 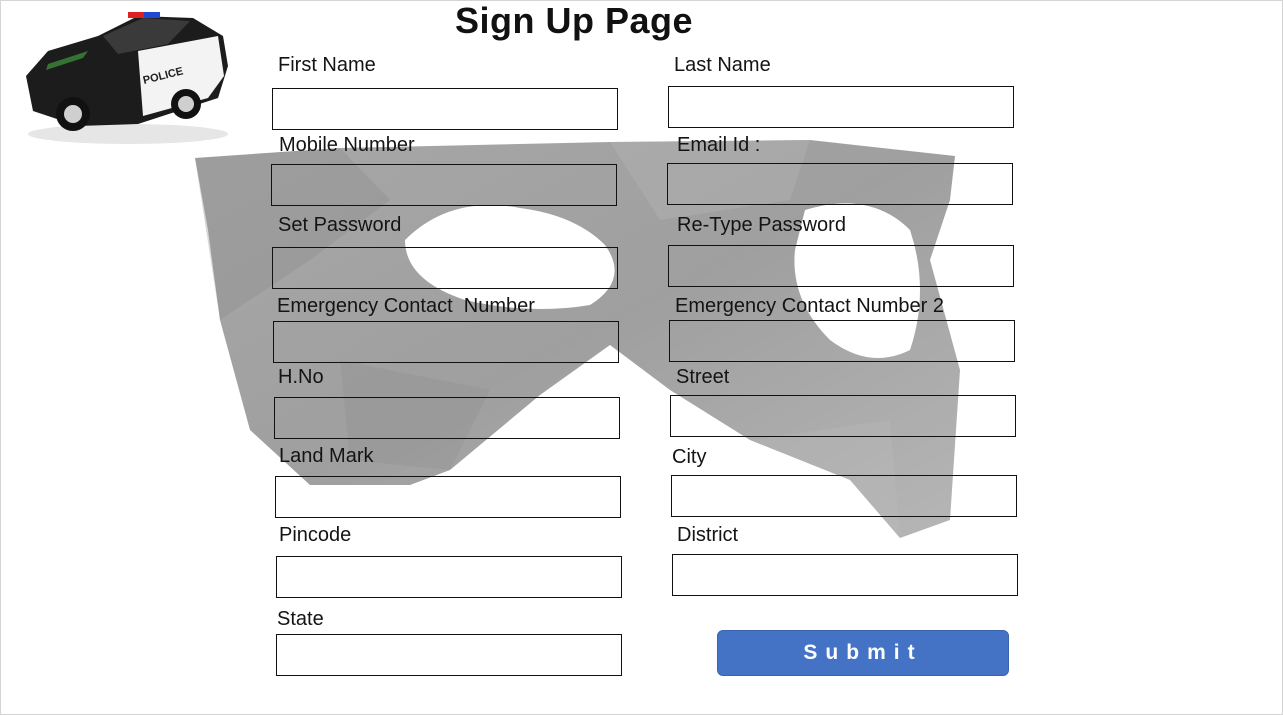 What do you see at coordinates (689, 457) in the screenshot?
I see `city-label: City` at bounding box center [689, 457].